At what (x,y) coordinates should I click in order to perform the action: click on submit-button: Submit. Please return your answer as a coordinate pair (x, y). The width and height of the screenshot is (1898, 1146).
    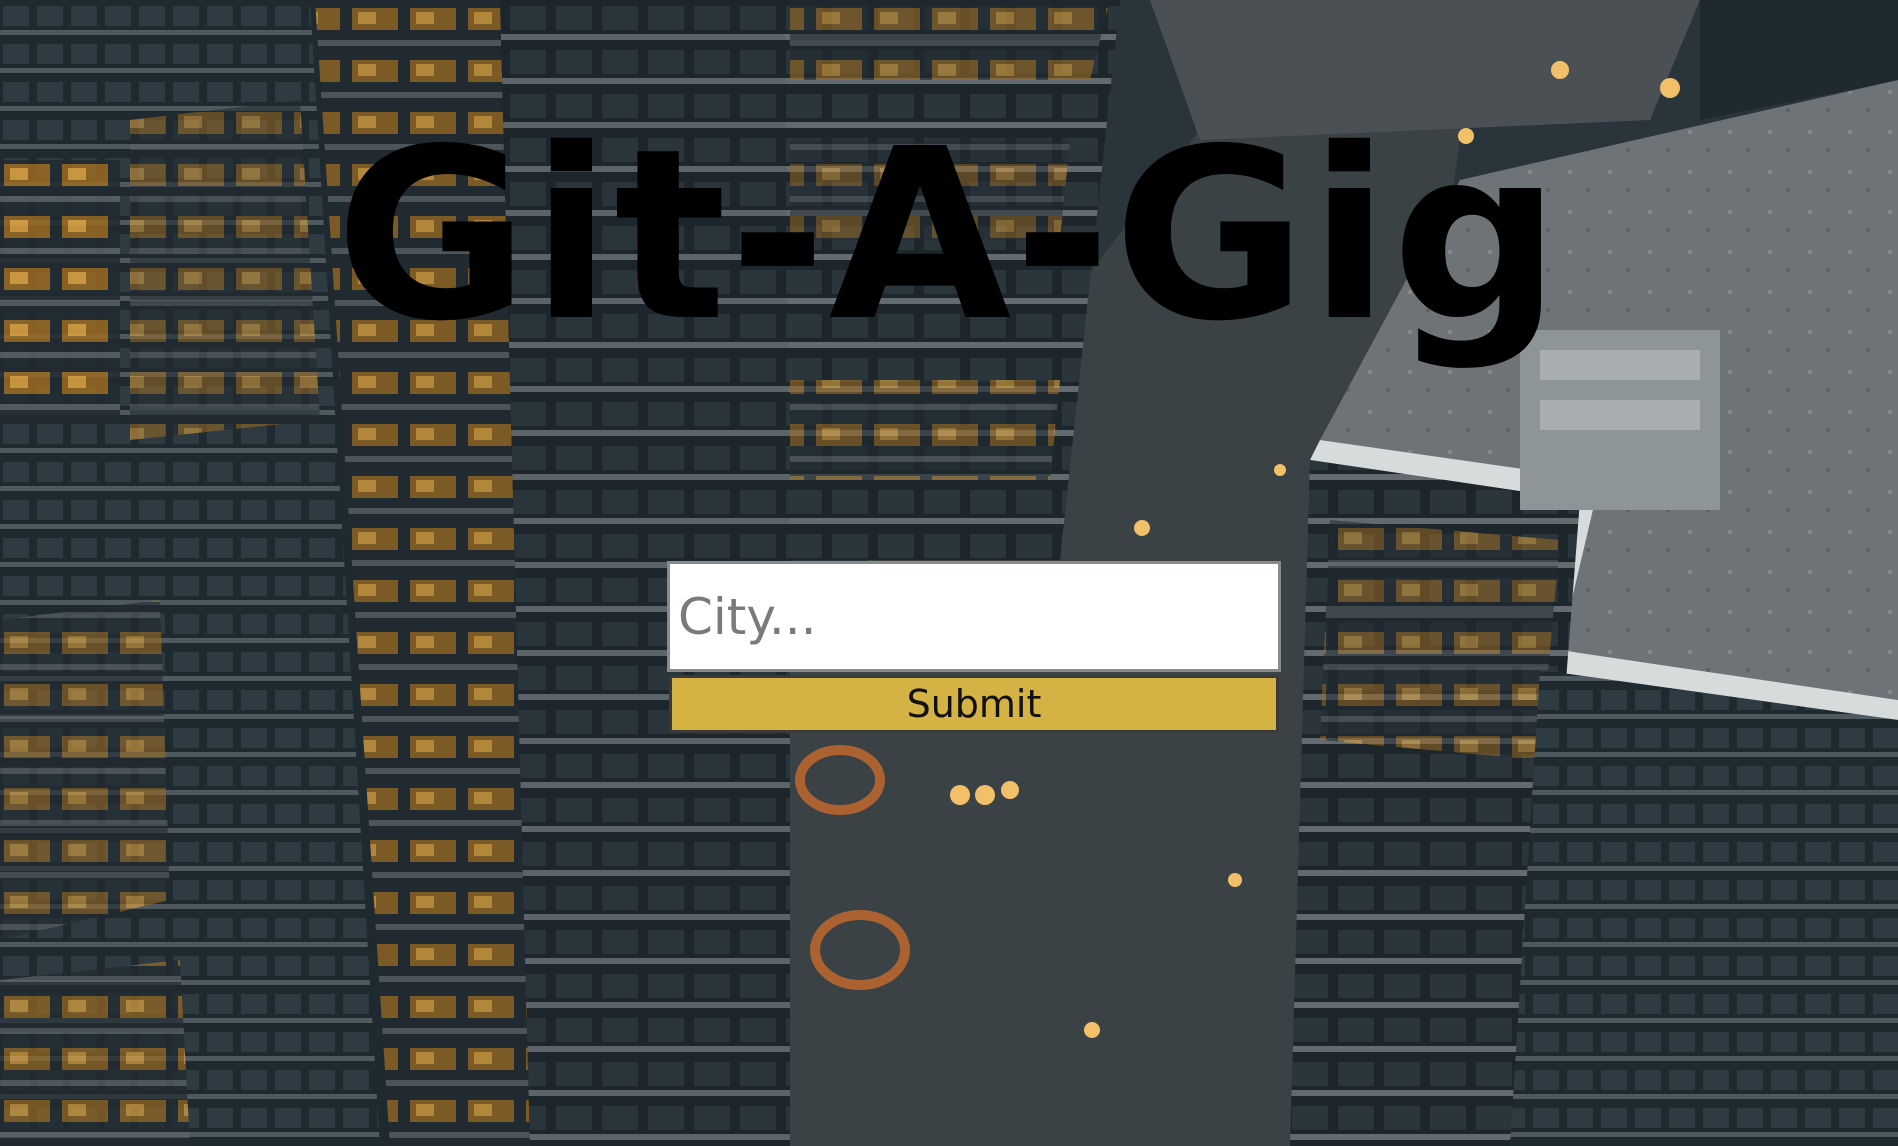
    Looking at the image, I should click on (974, 704).